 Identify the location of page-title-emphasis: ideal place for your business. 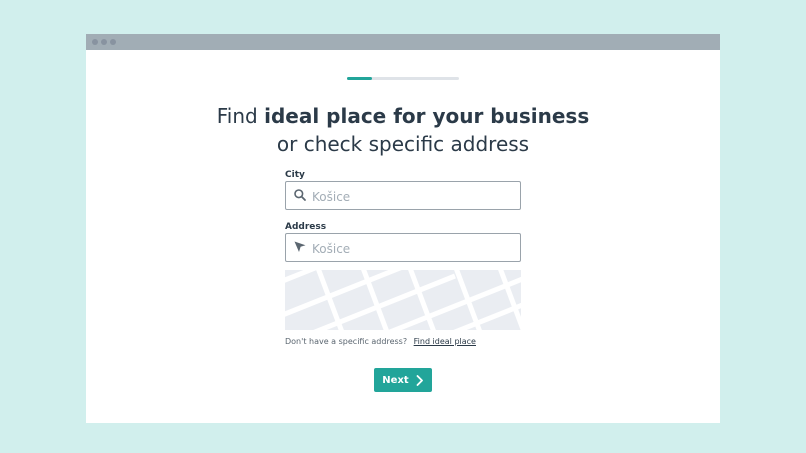
(427, 116).